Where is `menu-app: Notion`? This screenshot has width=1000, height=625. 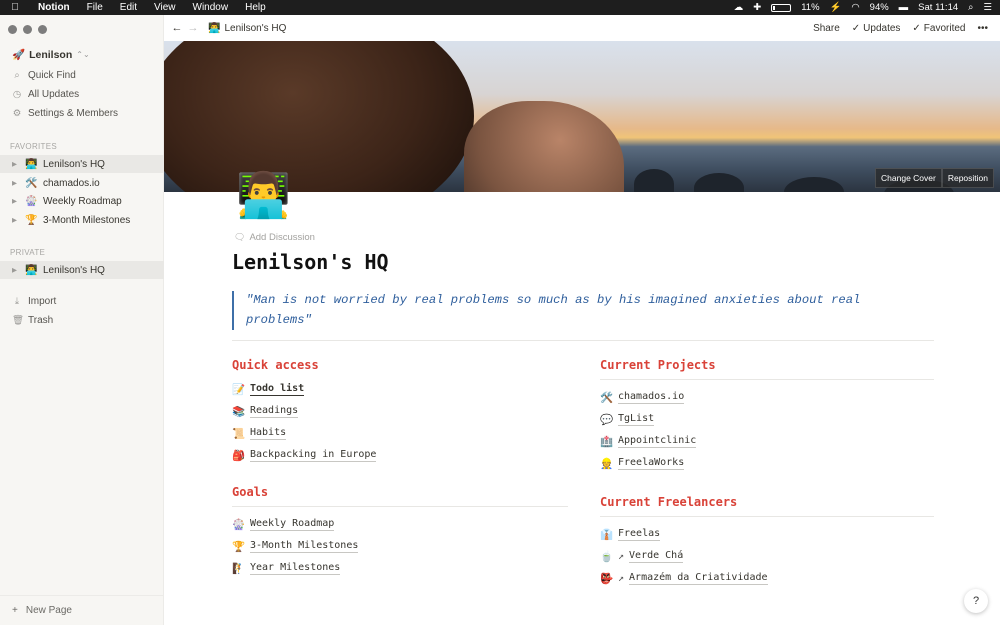
menu-app: Notion is located at coordinates (54, 7).